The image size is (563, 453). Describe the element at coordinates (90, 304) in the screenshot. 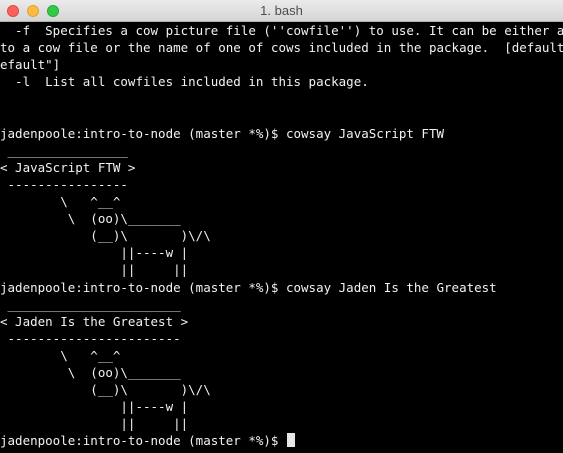

I see `cowsay-bubble-top: _______________________` at that location.